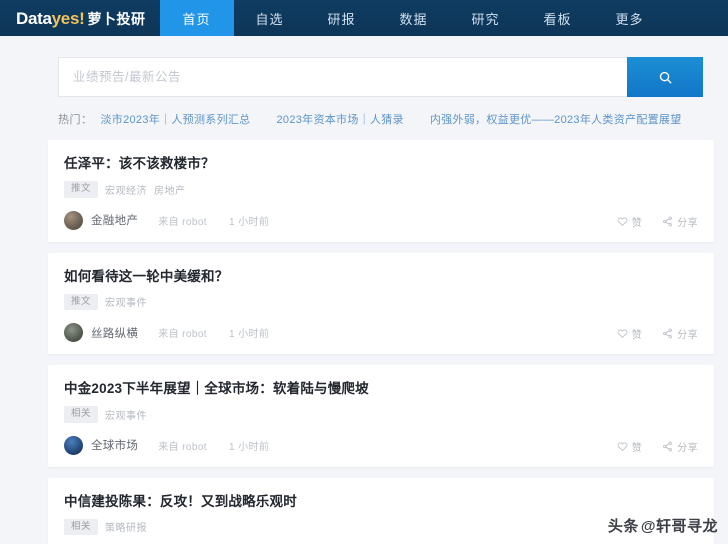 This screenshot has width=728, height=544. What do you see at coordinates (126, 526) in the screenshot?
I see `card-tag: 策略研报` at bounding box center [126, 526].